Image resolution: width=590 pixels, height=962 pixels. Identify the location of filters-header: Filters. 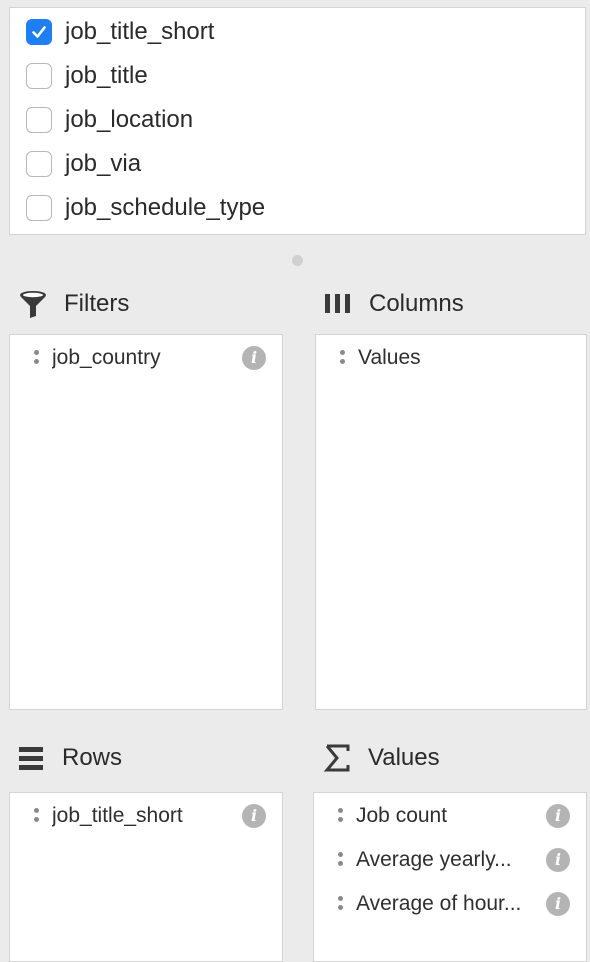
(72, 304).